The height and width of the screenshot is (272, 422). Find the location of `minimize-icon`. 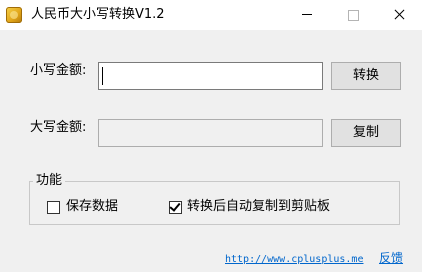

minimize-icon is located at coordinates (307, 14).